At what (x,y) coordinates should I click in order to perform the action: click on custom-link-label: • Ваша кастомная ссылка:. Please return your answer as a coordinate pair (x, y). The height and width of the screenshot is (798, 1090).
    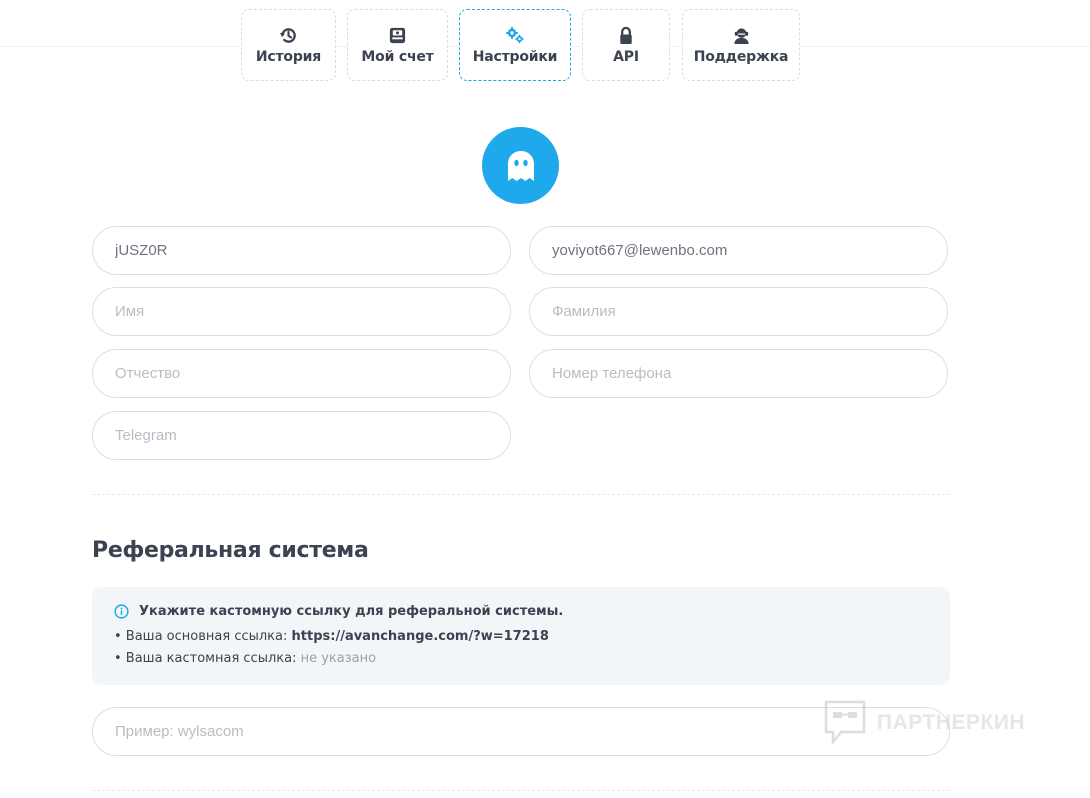
    Looking at the image, I should click on (207, 658).